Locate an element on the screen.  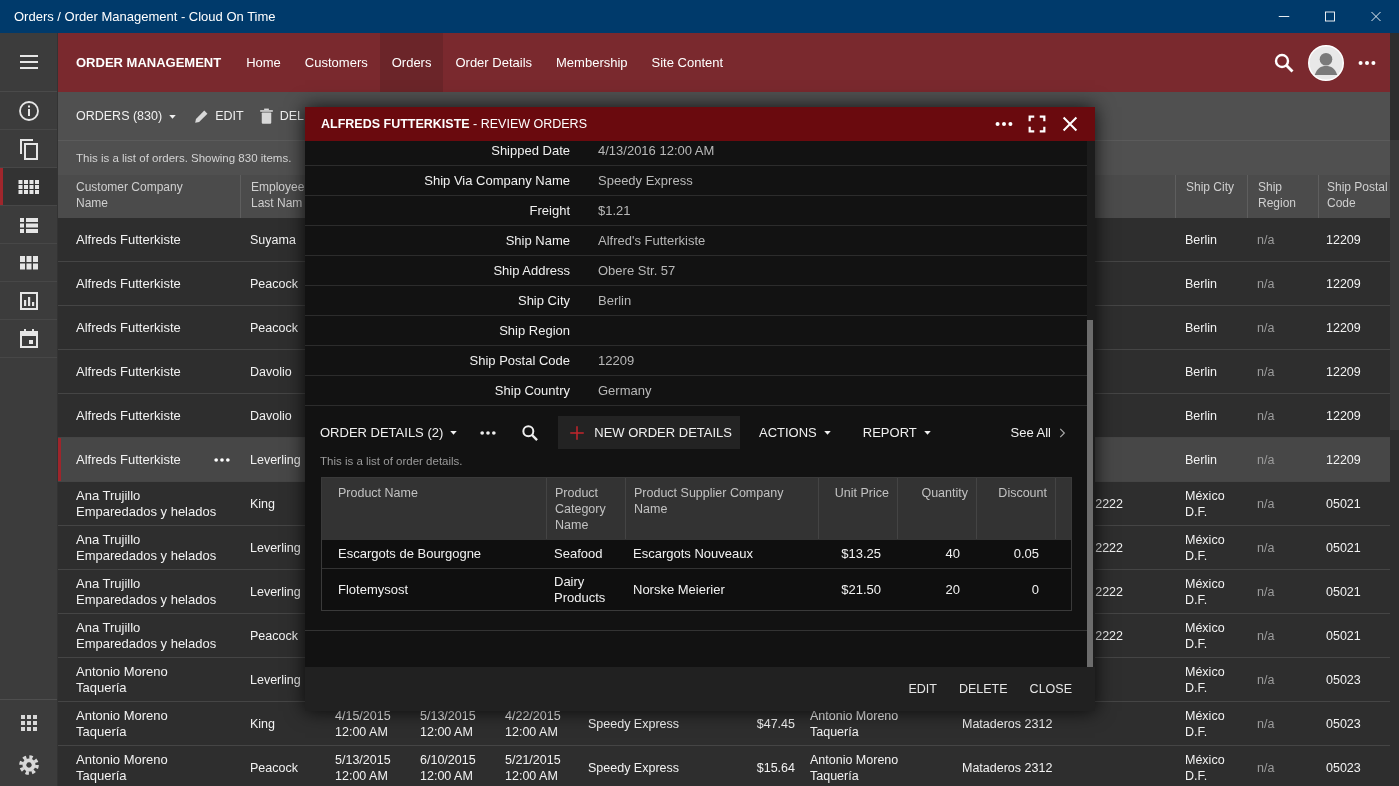
column-header: Customer Company Name is located at coordinates (143, 195).